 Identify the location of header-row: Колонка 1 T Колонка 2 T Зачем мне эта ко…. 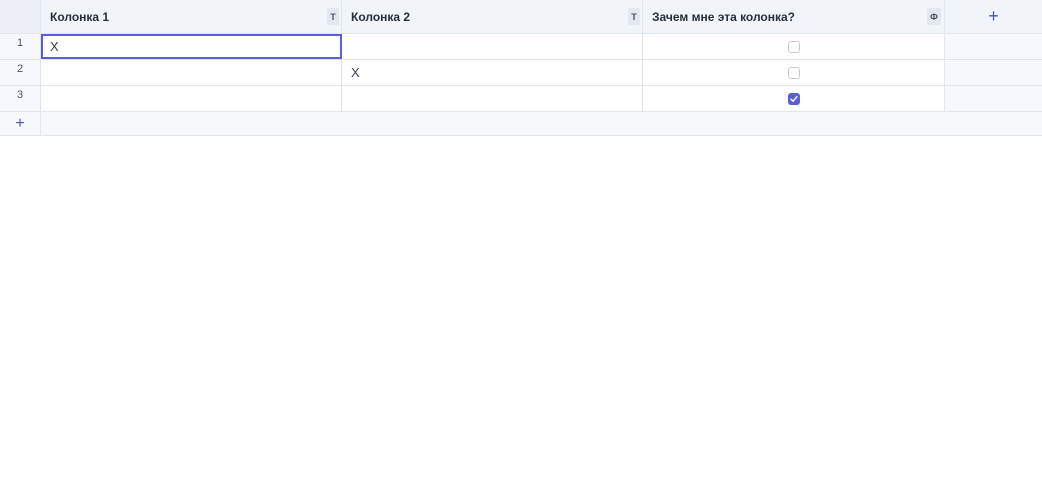
(521, 17).